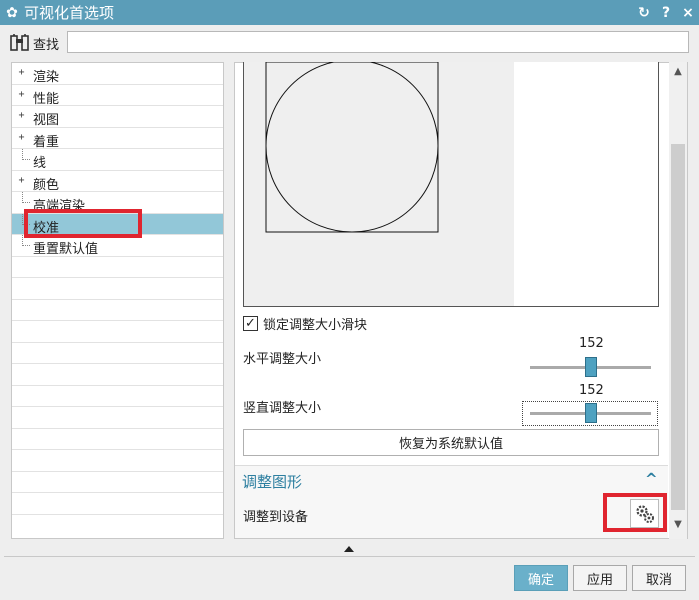 The width and height of the screenshot is (699, 600). What do you see at coordinates (117, 139) in the screenshot?
I see `tree-item-emphasis: + 着重` at bounding box center [117, 139].